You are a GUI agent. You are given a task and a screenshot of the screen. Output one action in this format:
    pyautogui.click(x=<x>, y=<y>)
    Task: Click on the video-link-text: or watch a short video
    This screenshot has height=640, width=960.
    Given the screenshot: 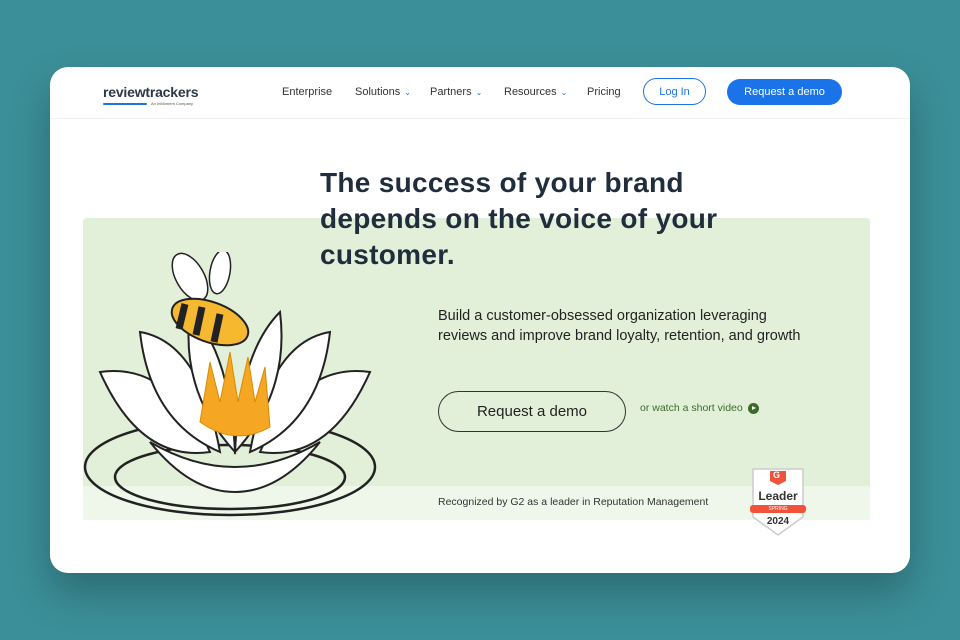 What is the action you would take?
    pyautogui.click(x=691, y=408)
    